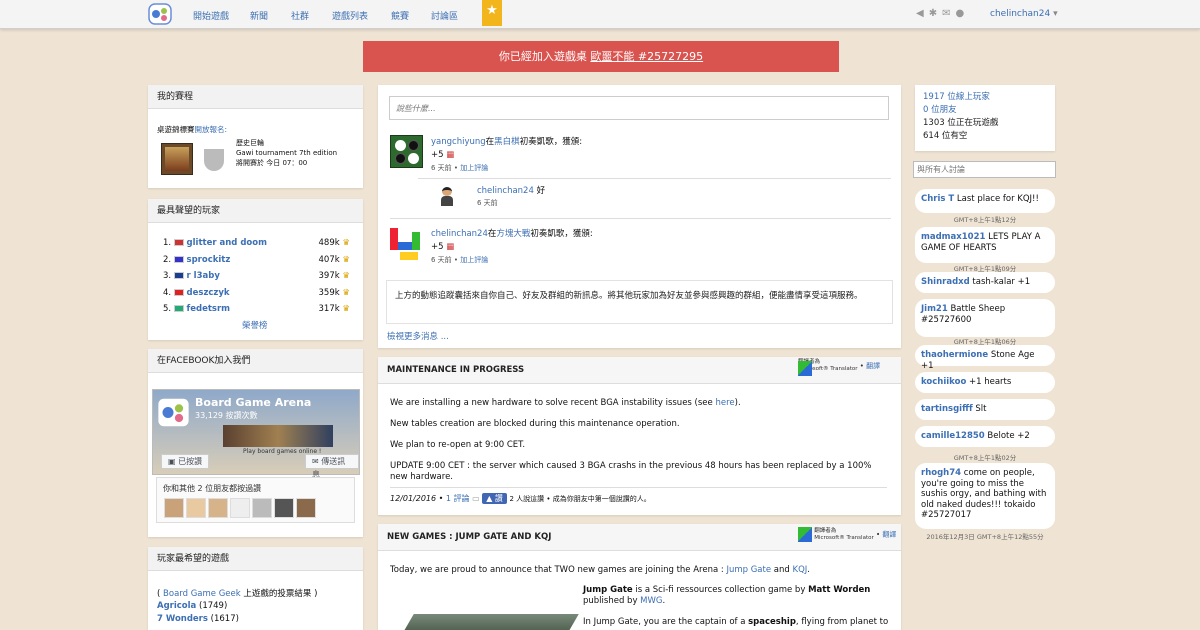 This screenshot has height=630, width=1200. Describe the element at coordinates (505, 191) in the screenshot. I see `reply-user-link: chelinchan24` at that location.